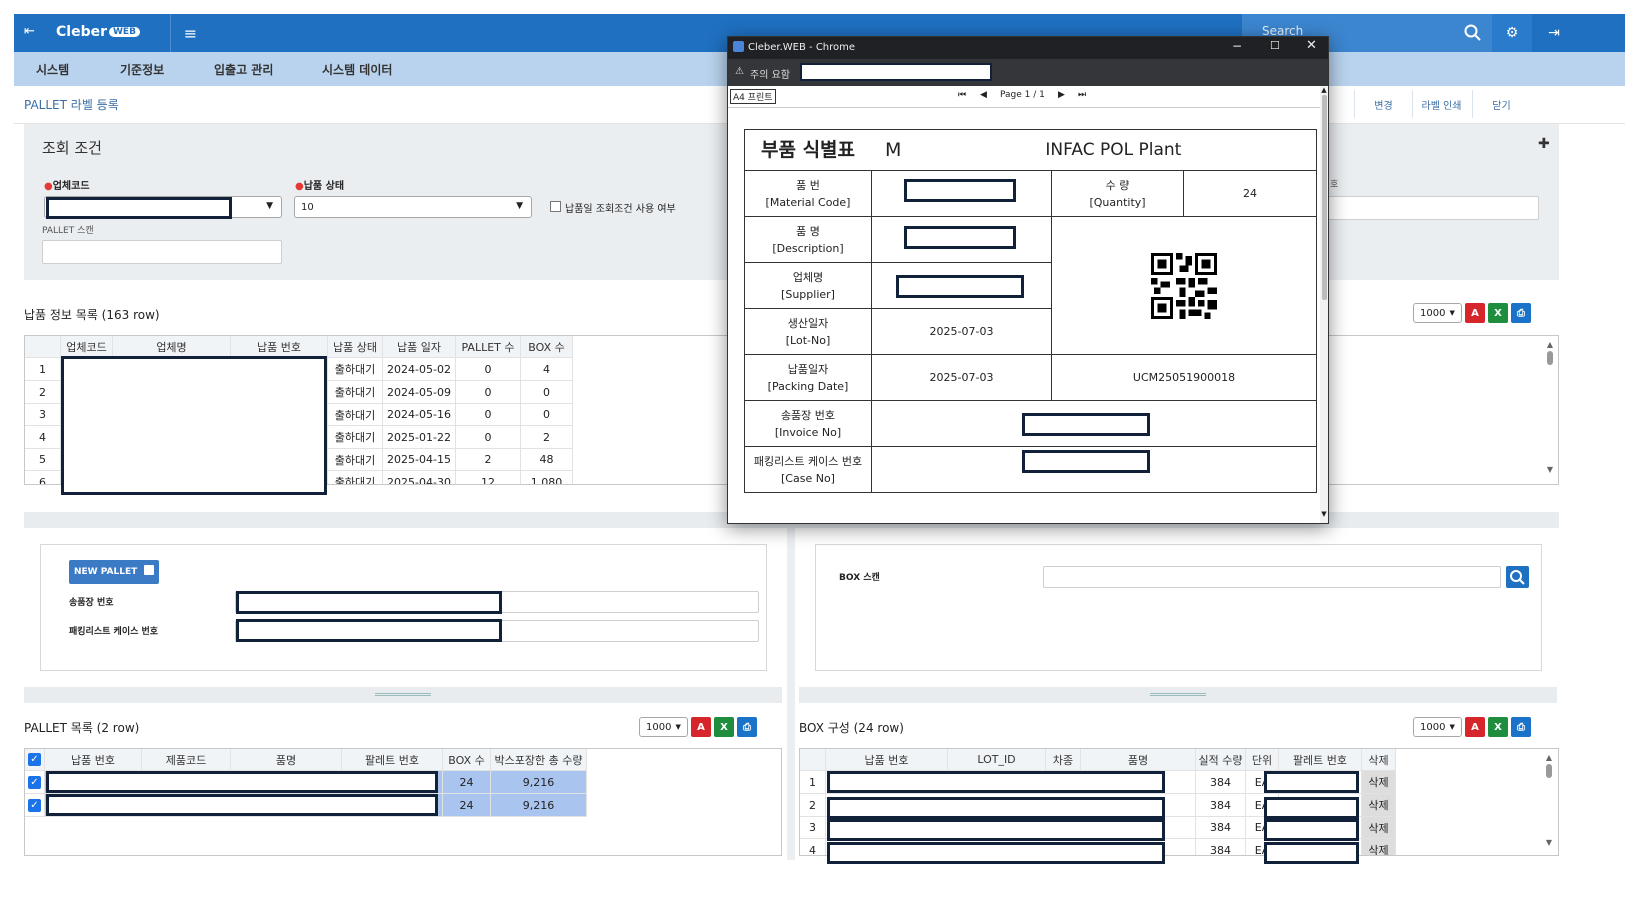  I want to click on column-header: 박스포장한 총 수량, so click(539, 759).